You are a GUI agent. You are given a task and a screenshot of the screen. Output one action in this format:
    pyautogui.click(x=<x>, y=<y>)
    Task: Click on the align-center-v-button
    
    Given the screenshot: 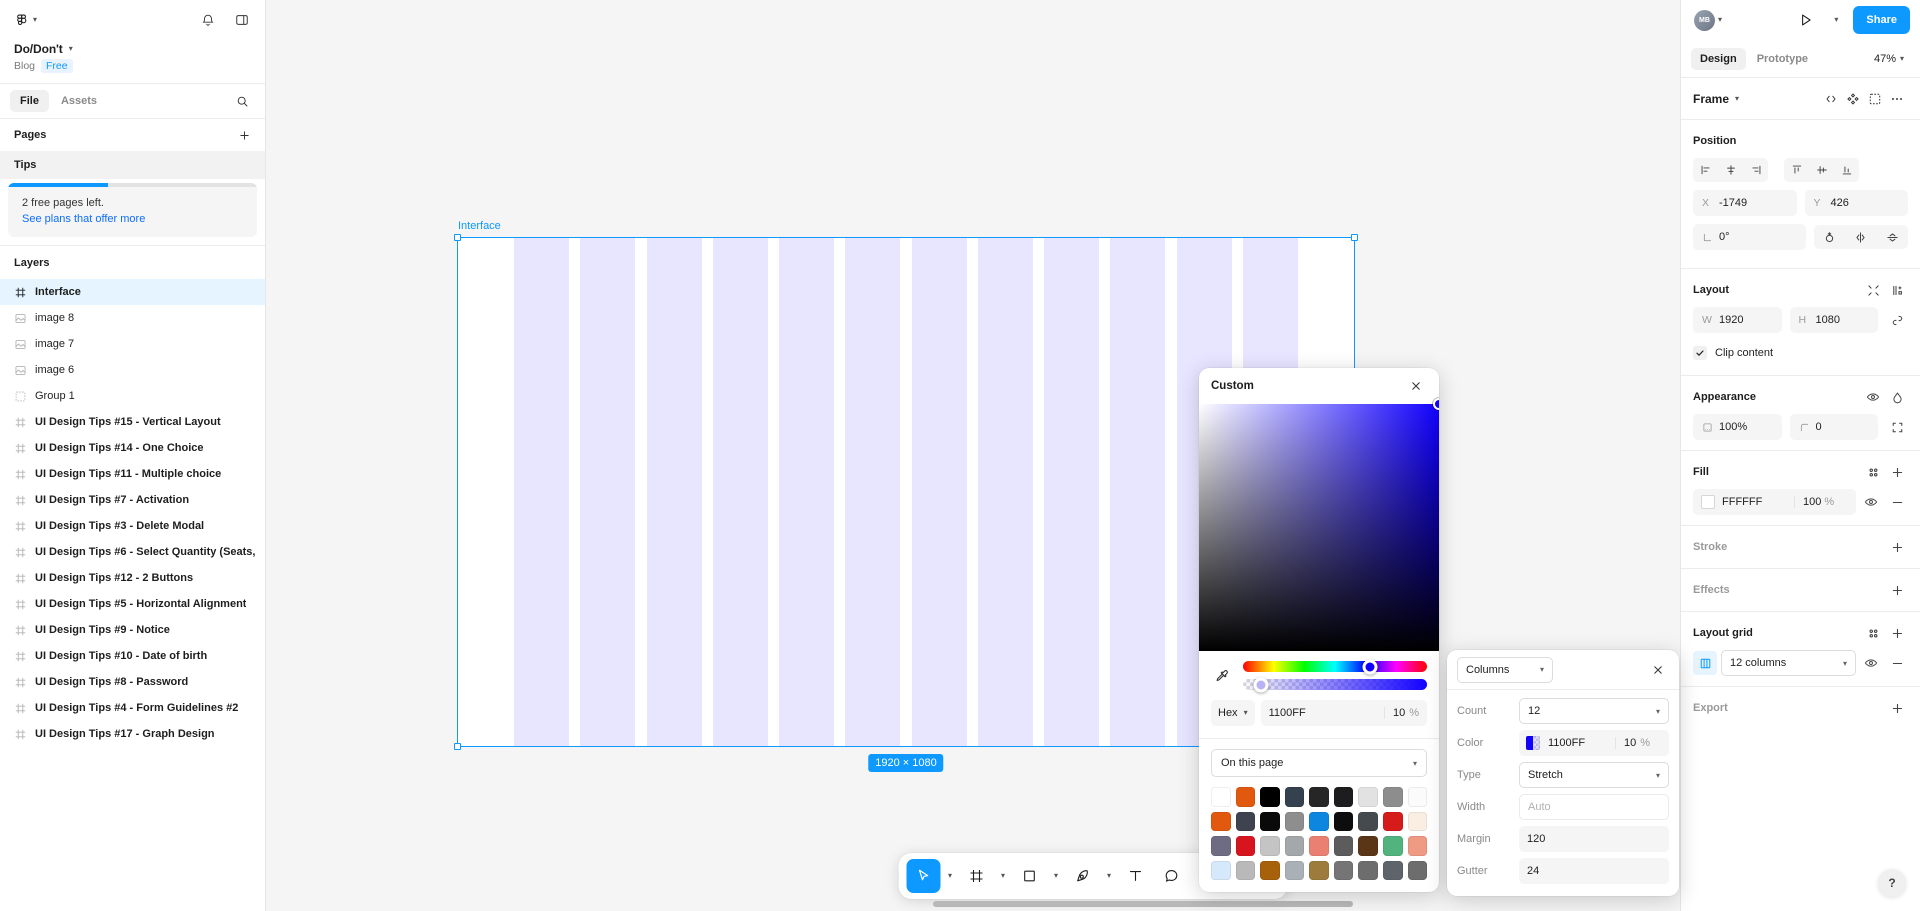 What is the action you would take?
    pyautogui.click(x=1821, y=170)
    